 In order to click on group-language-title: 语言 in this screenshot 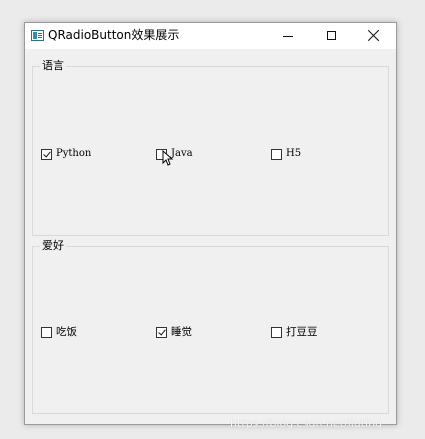, I will do `click(53, 66)`.